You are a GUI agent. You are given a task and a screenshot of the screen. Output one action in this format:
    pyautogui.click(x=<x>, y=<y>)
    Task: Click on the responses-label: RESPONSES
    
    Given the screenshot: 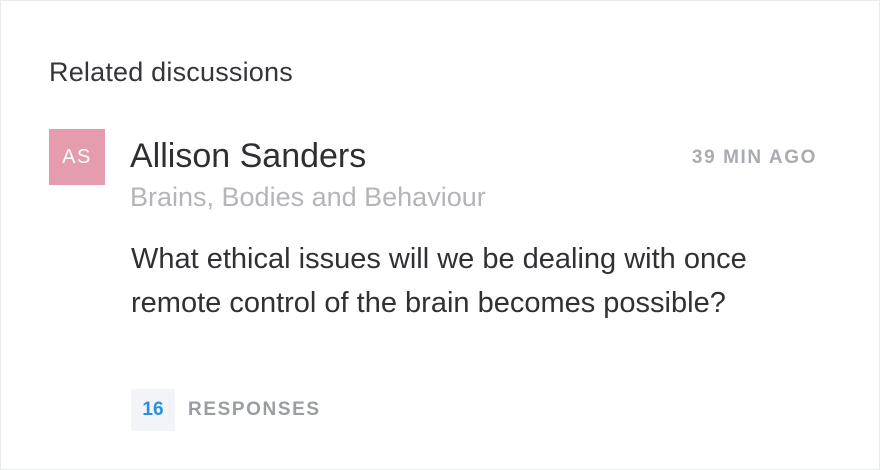 What is the action you would take?
    pyautogui.click(x=254, y=410)
    